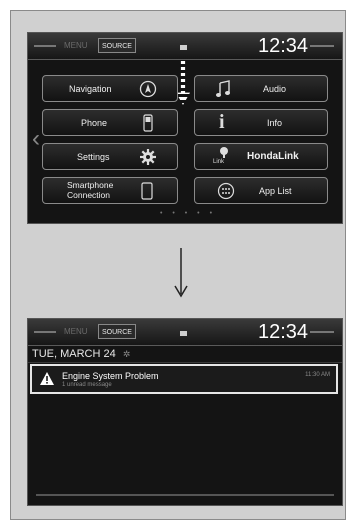  Describe the element at coordinates (275, 89) in the screenshot. I see `audio-label: Audio` at that location.